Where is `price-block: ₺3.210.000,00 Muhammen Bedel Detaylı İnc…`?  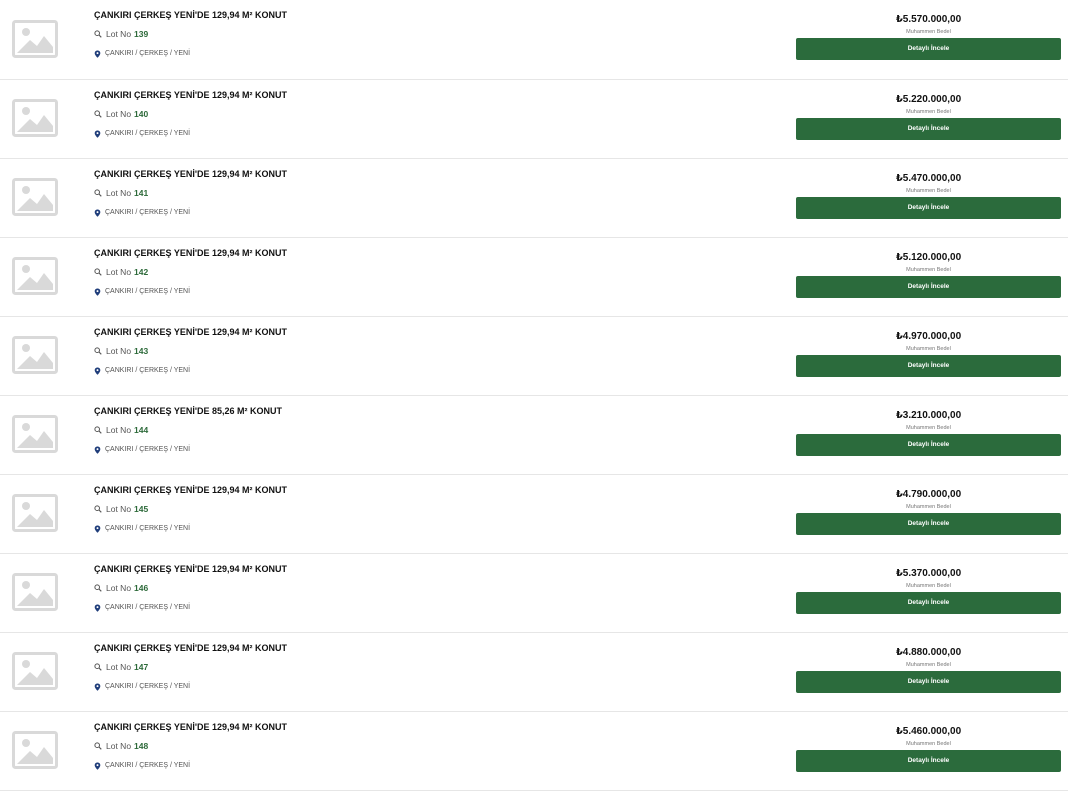
price-block: ₺3.210.000,00 Muhammen Bedel Detaylı İnc… is located at coordinates (928, 432).